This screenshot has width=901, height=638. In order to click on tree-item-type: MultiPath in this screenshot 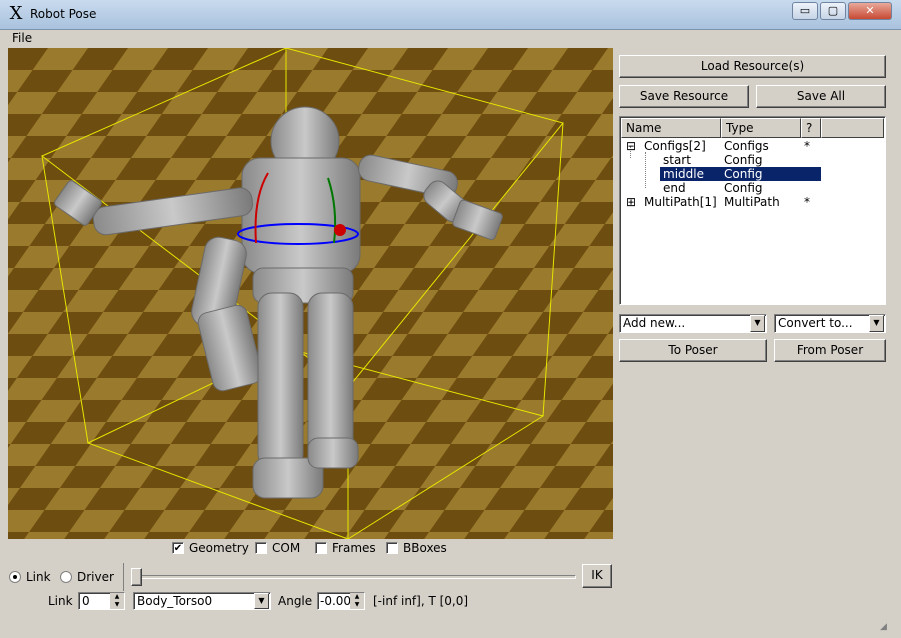, I will do `click(752, 202)`.